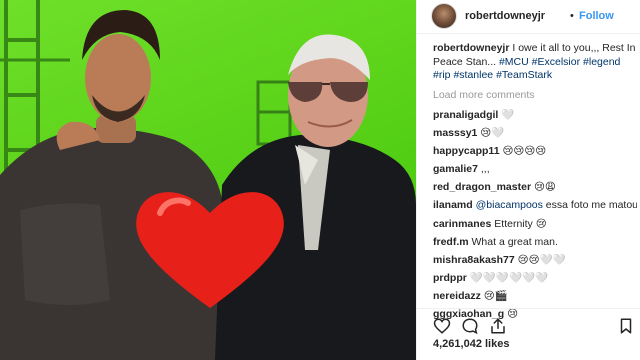 This screenshot has width=640, height=360. I want to click on comment-item: ilanamd @biacampoos essa foto me matou, so click(535, 206).